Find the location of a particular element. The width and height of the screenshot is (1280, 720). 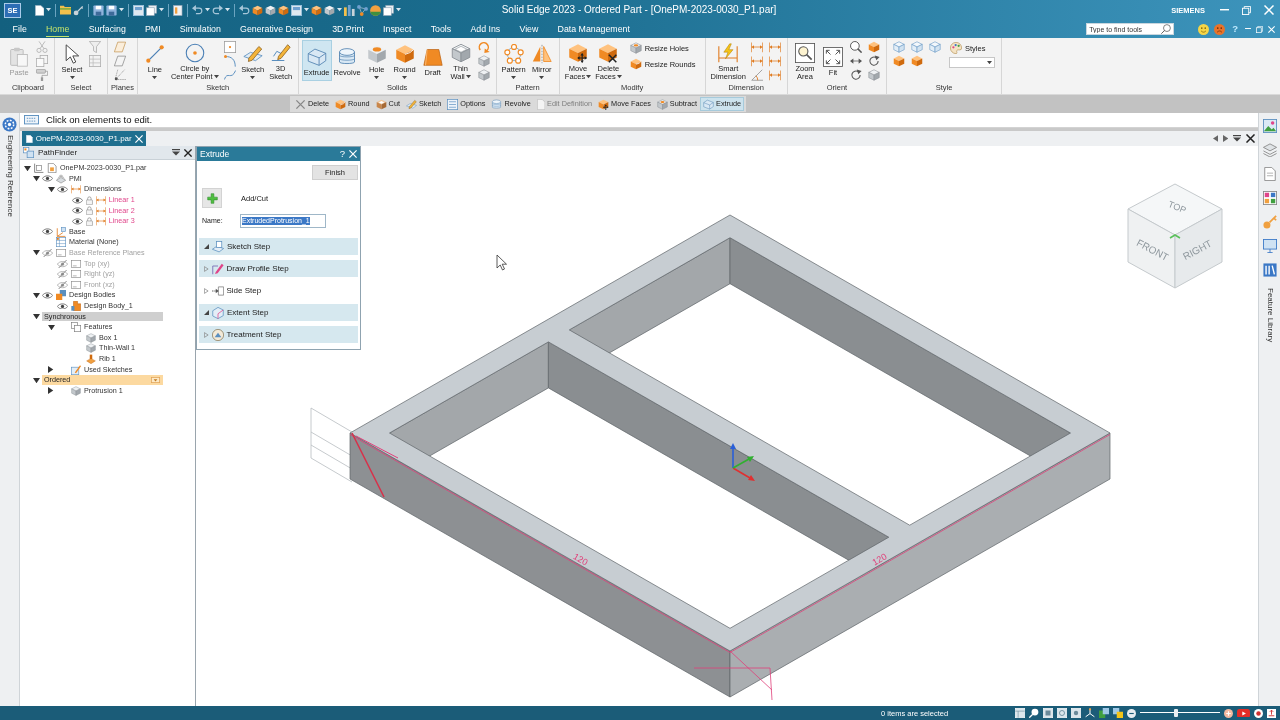

zoom-in-icon is located at coordinates (1228, 713).